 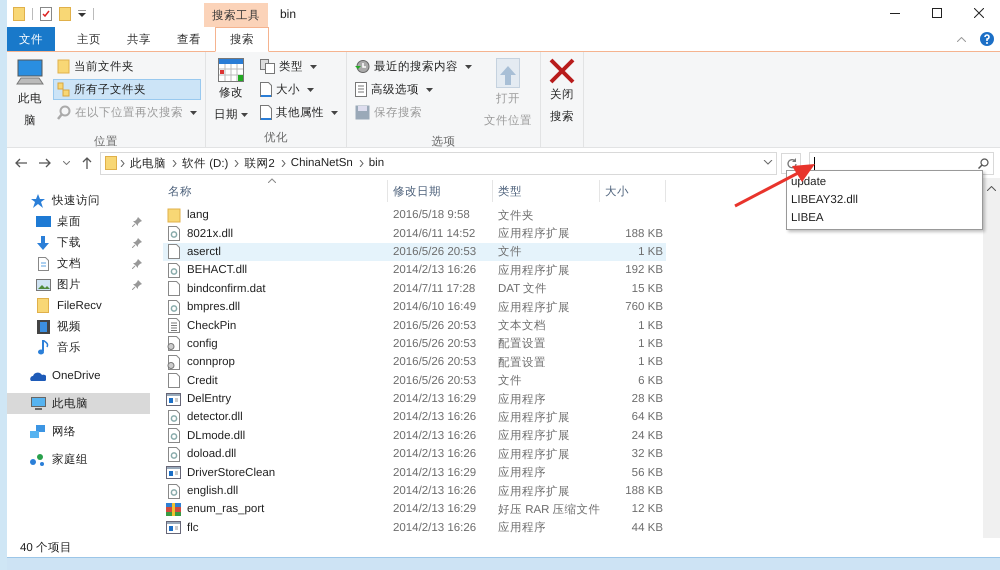 What do you see at coordinates (414, 307) in the screenshot?
I see `file-row: bmpres.dll 2014/6/10 16:49 应用程序扩展 760 KB` at bounding box center [414, 307].